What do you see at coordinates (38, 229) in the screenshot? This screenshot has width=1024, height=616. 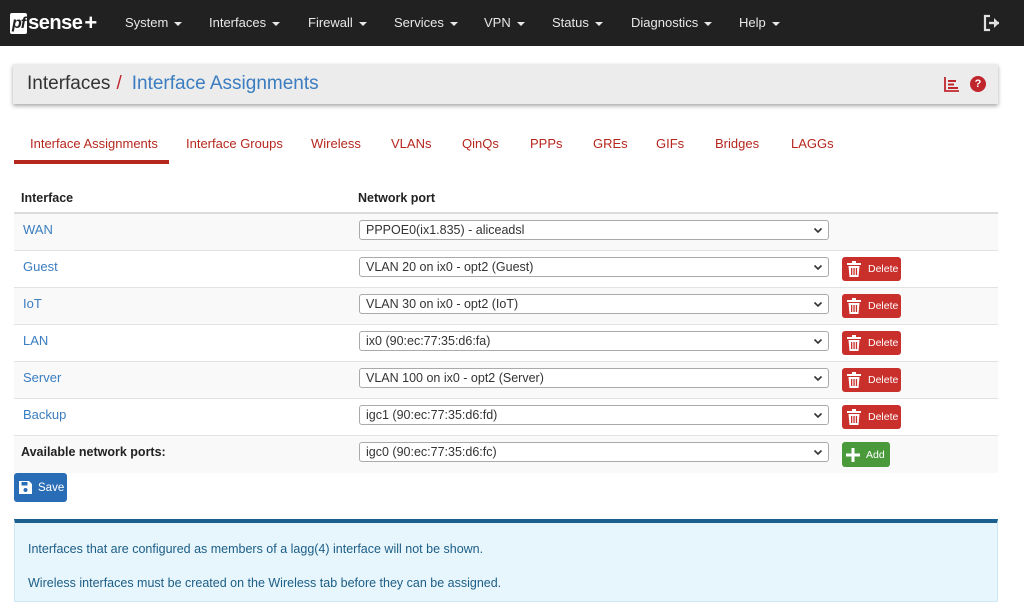 I see `interface-link-wan: WAN` at bounding box center [38, 229].